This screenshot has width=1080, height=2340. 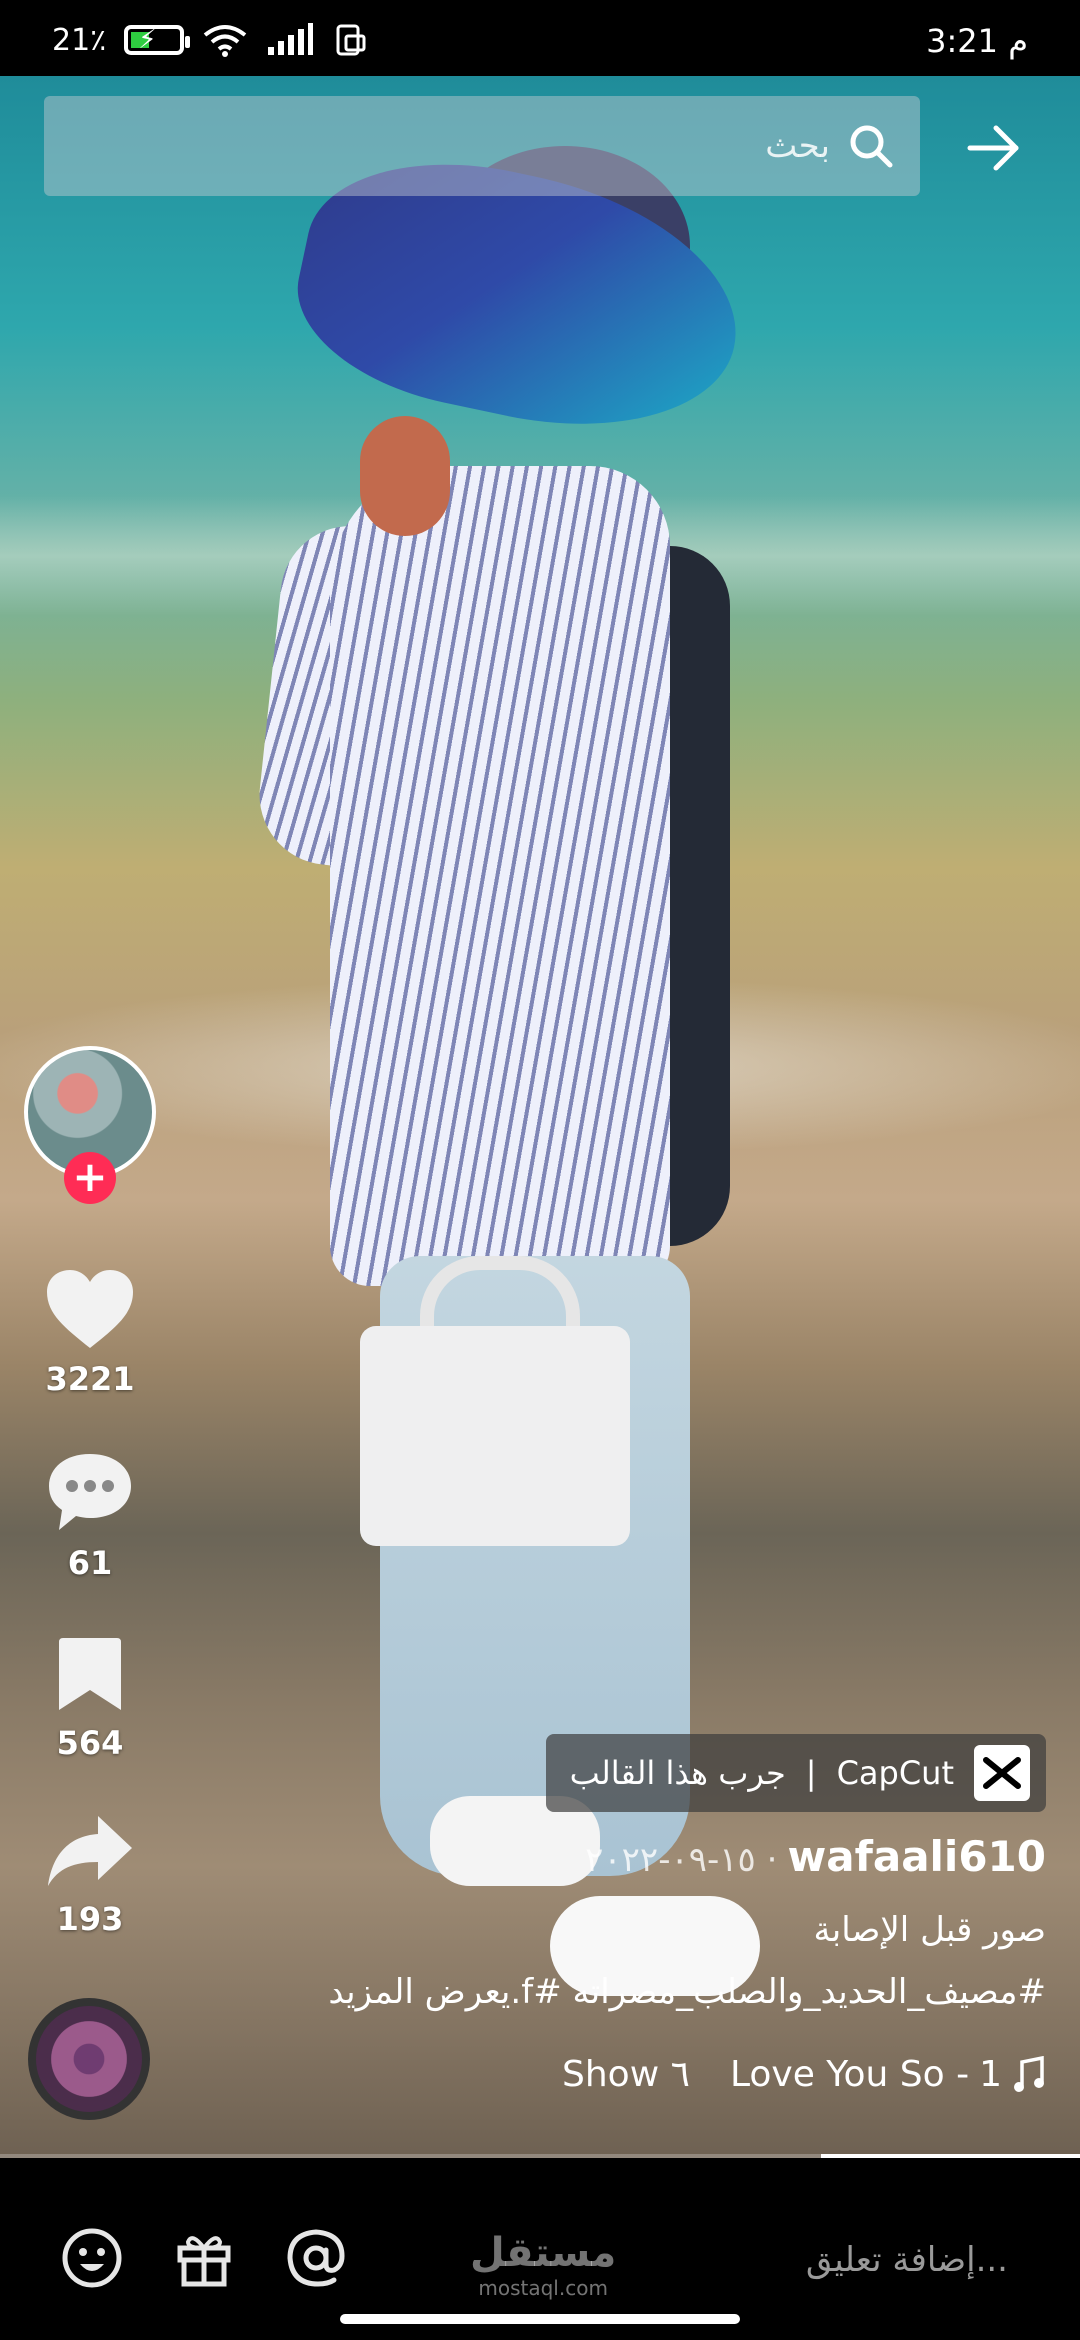 What do you see at coordinates (677, 1773) in the screenshot?
I see `capcut-label: جرب هذا القالب` at bounding box center [677, 1773].